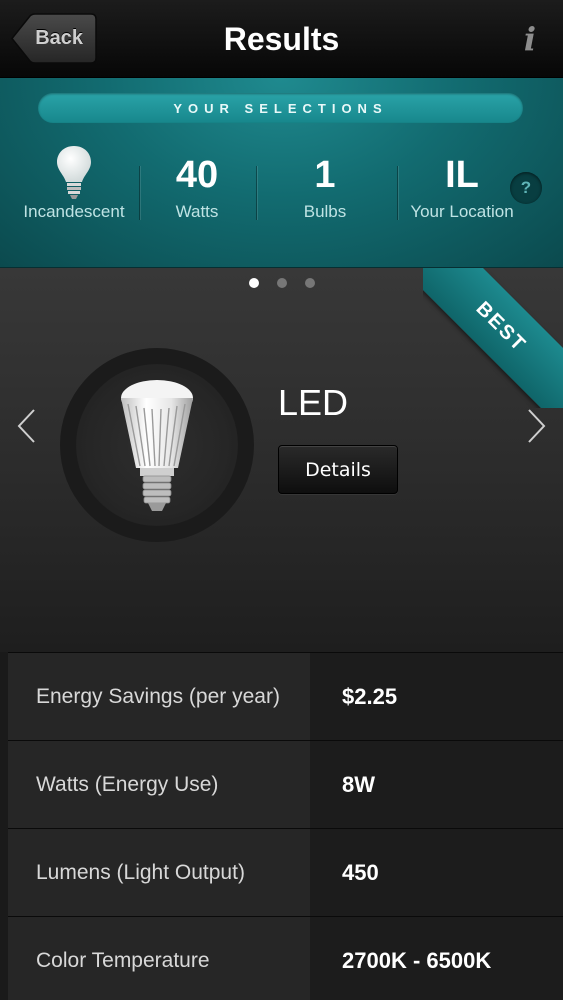 The width and height of the screenshot is (563, 1000). I want to click on table-row: Color Temperature 2700K - 6500K, so click(285, 958).